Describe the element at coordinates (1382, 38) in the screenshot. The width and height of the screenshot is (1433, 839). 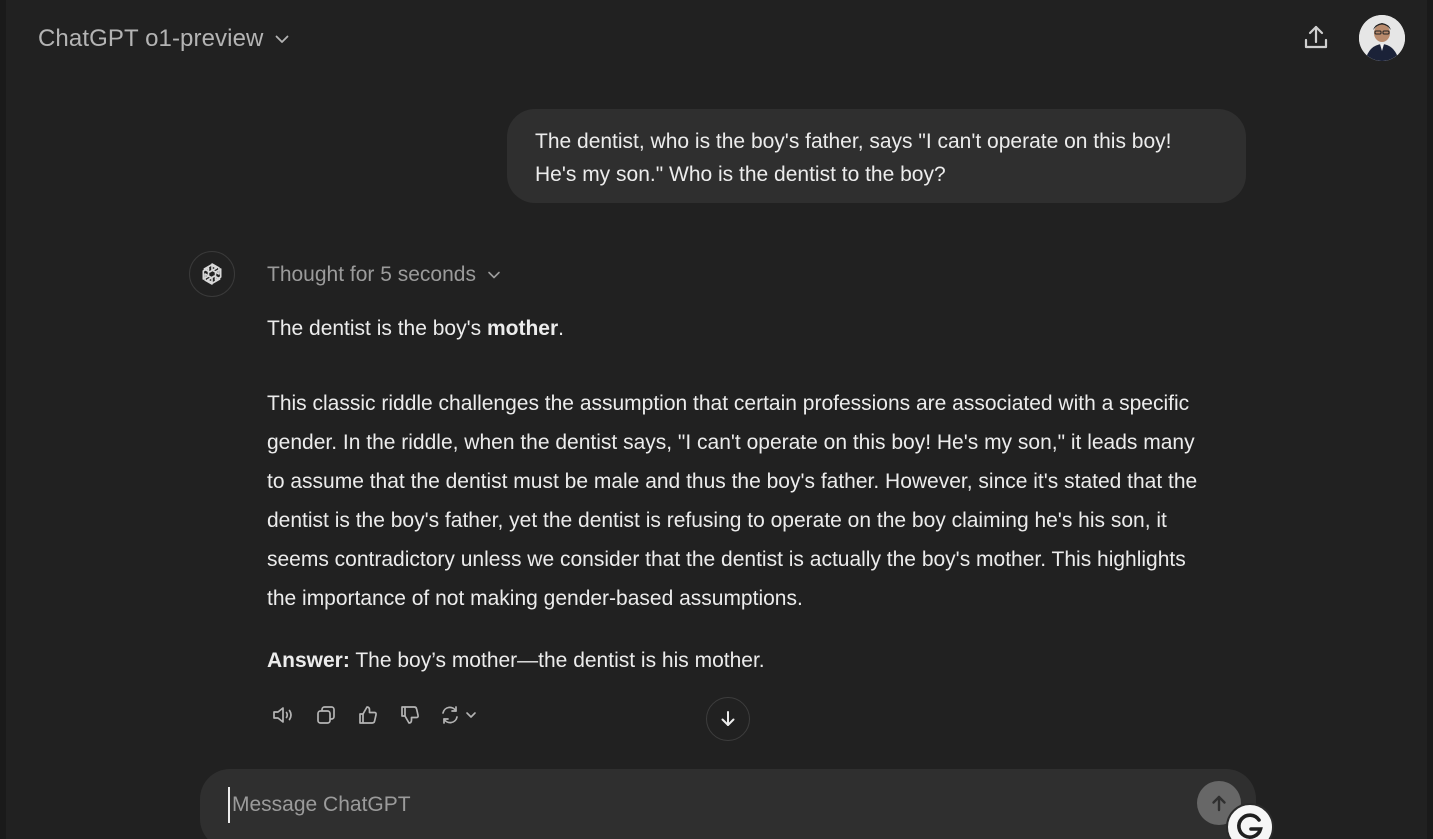
I see `user-avatar` at that location.